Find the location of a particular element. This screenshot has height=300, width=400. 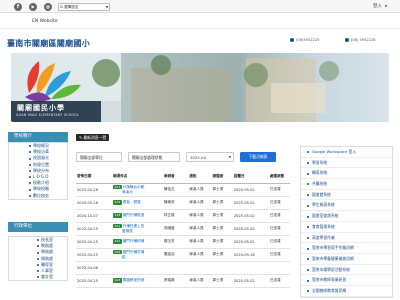

sidebar-heading-about: 學校簡介 is located at coordinates (38, 137).